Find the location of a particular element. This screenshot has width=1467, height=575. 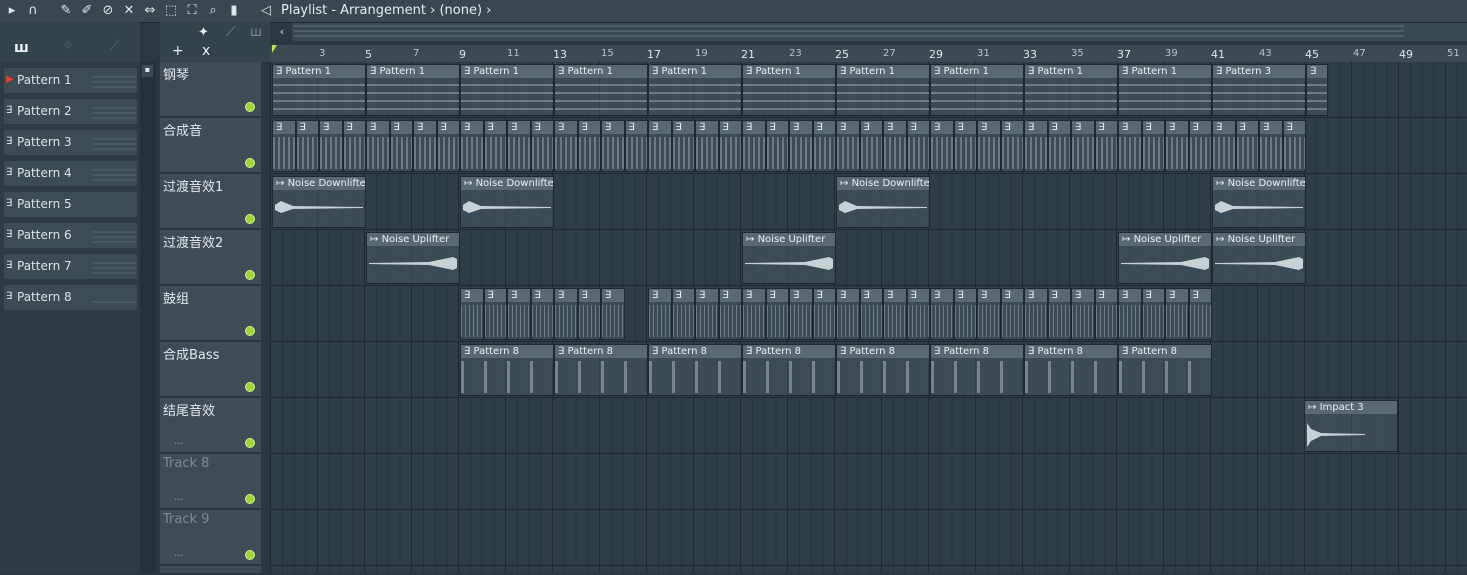

playback-icon: ▮ is located at coordinates (234, 11).